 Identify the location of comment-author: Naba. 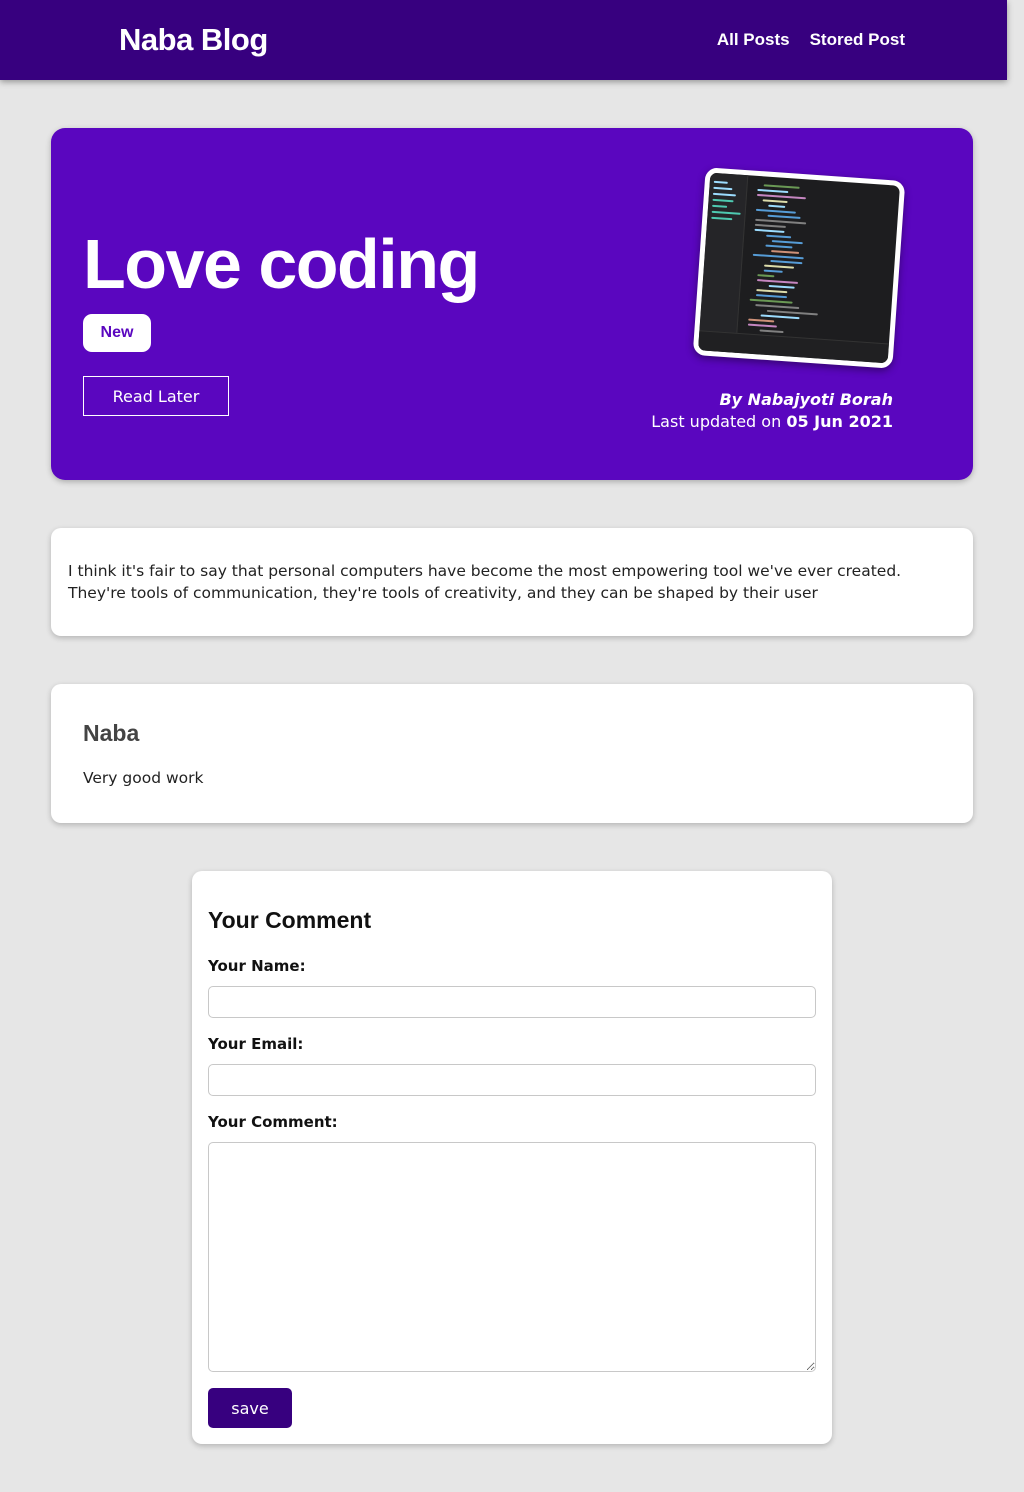
(111, 733).